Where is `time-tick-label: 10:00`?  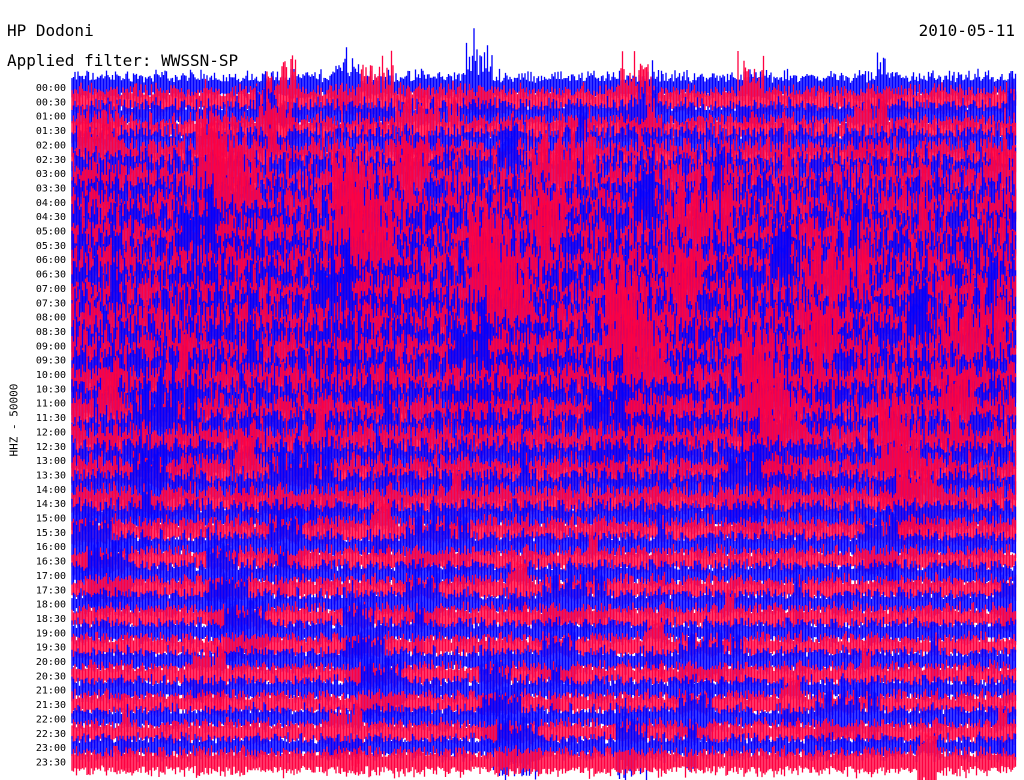
time-tick-label: 10:00 is located at coordinates (51, 375).